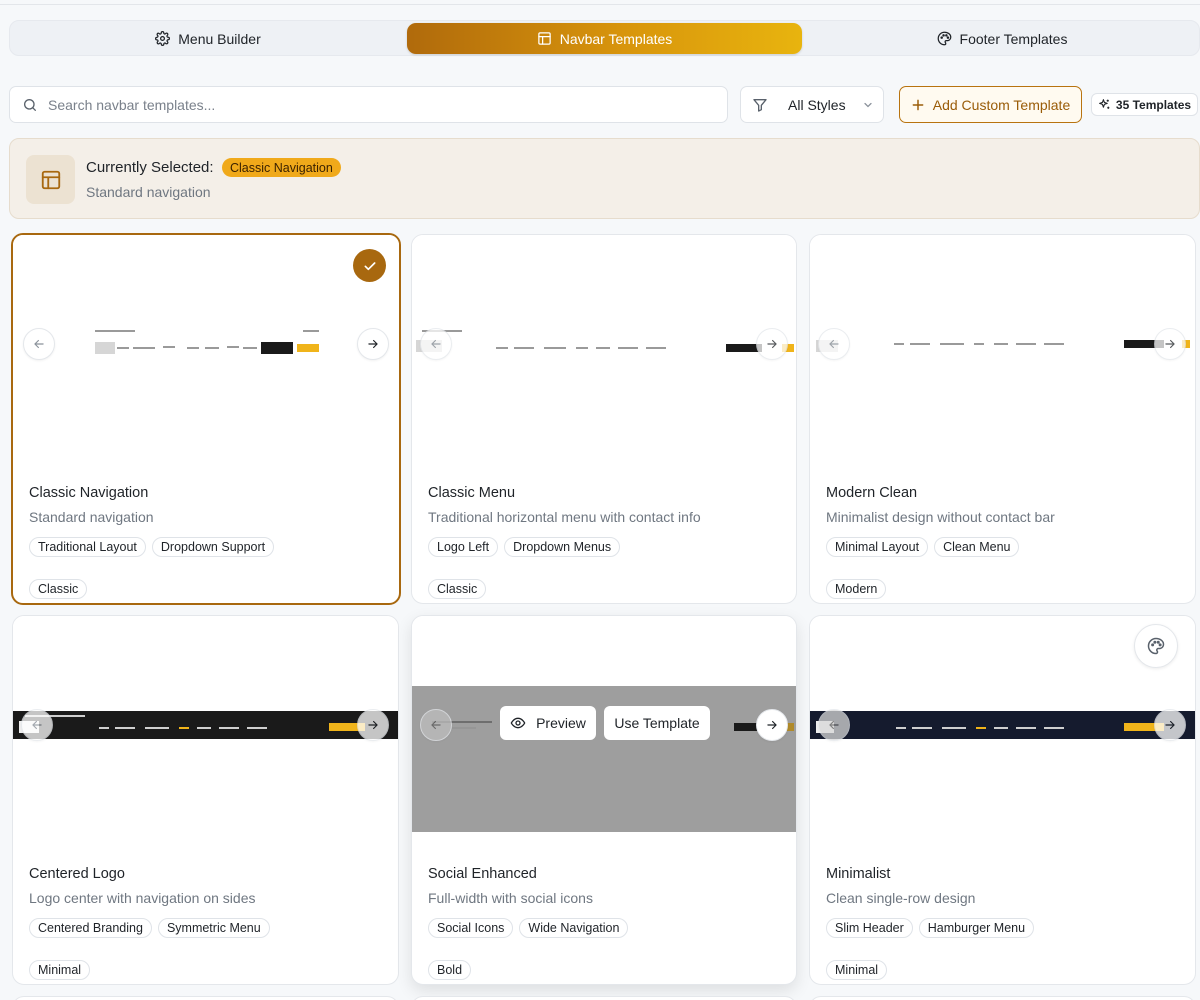 Image resolution: width=1200 pixels, height=1000 pixels. Describe the element at coordinates (600, 4) in the screenshot. I see `top-divider` at that location.